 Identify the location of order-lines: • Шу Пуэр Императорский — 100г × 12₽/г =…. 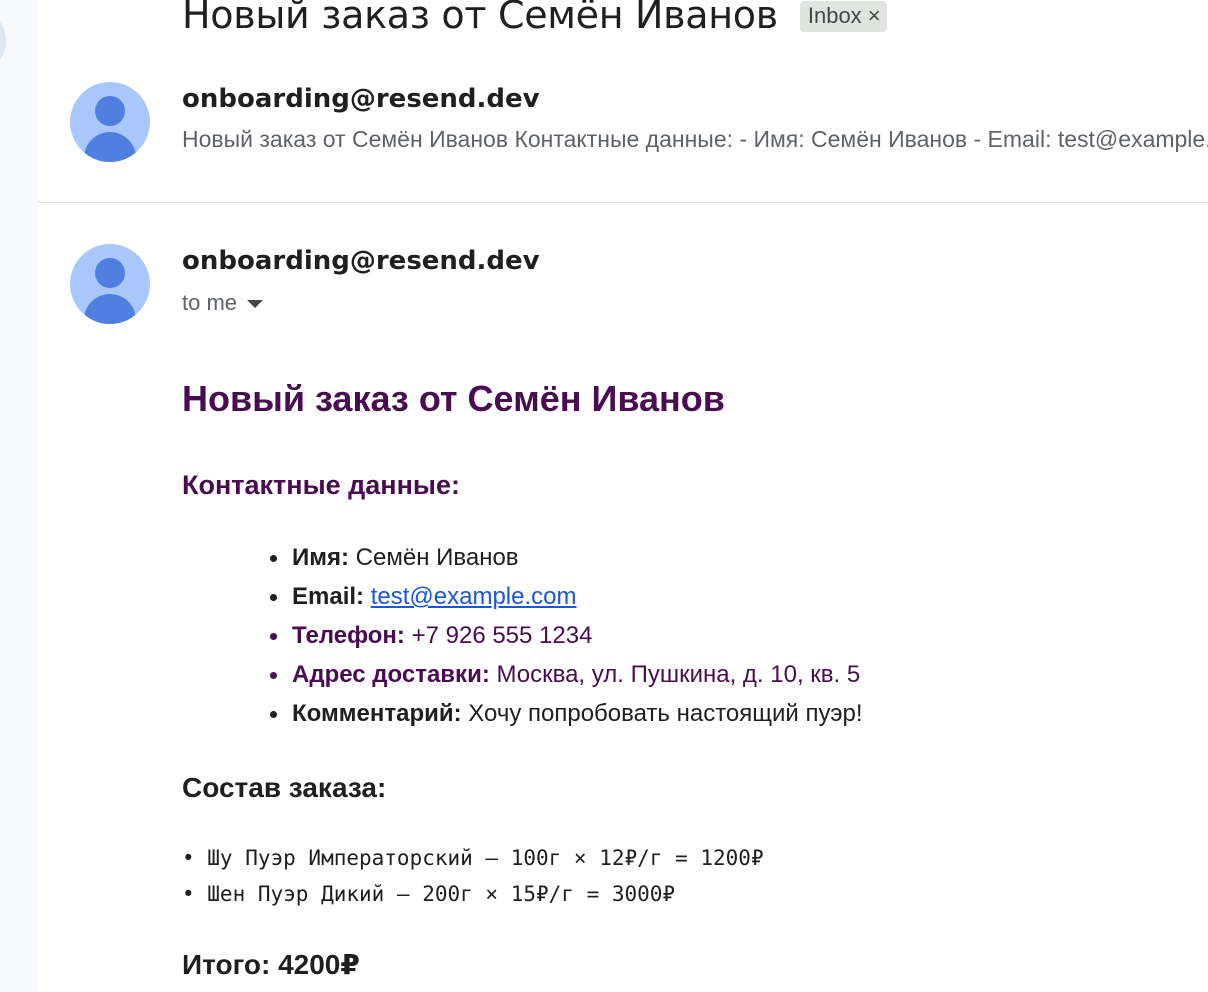
(473, 879).